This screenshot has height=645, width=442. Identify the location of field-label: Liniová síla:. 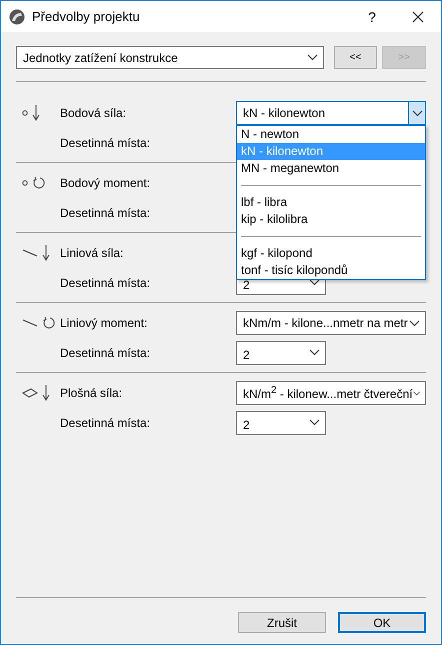
(92, 253).